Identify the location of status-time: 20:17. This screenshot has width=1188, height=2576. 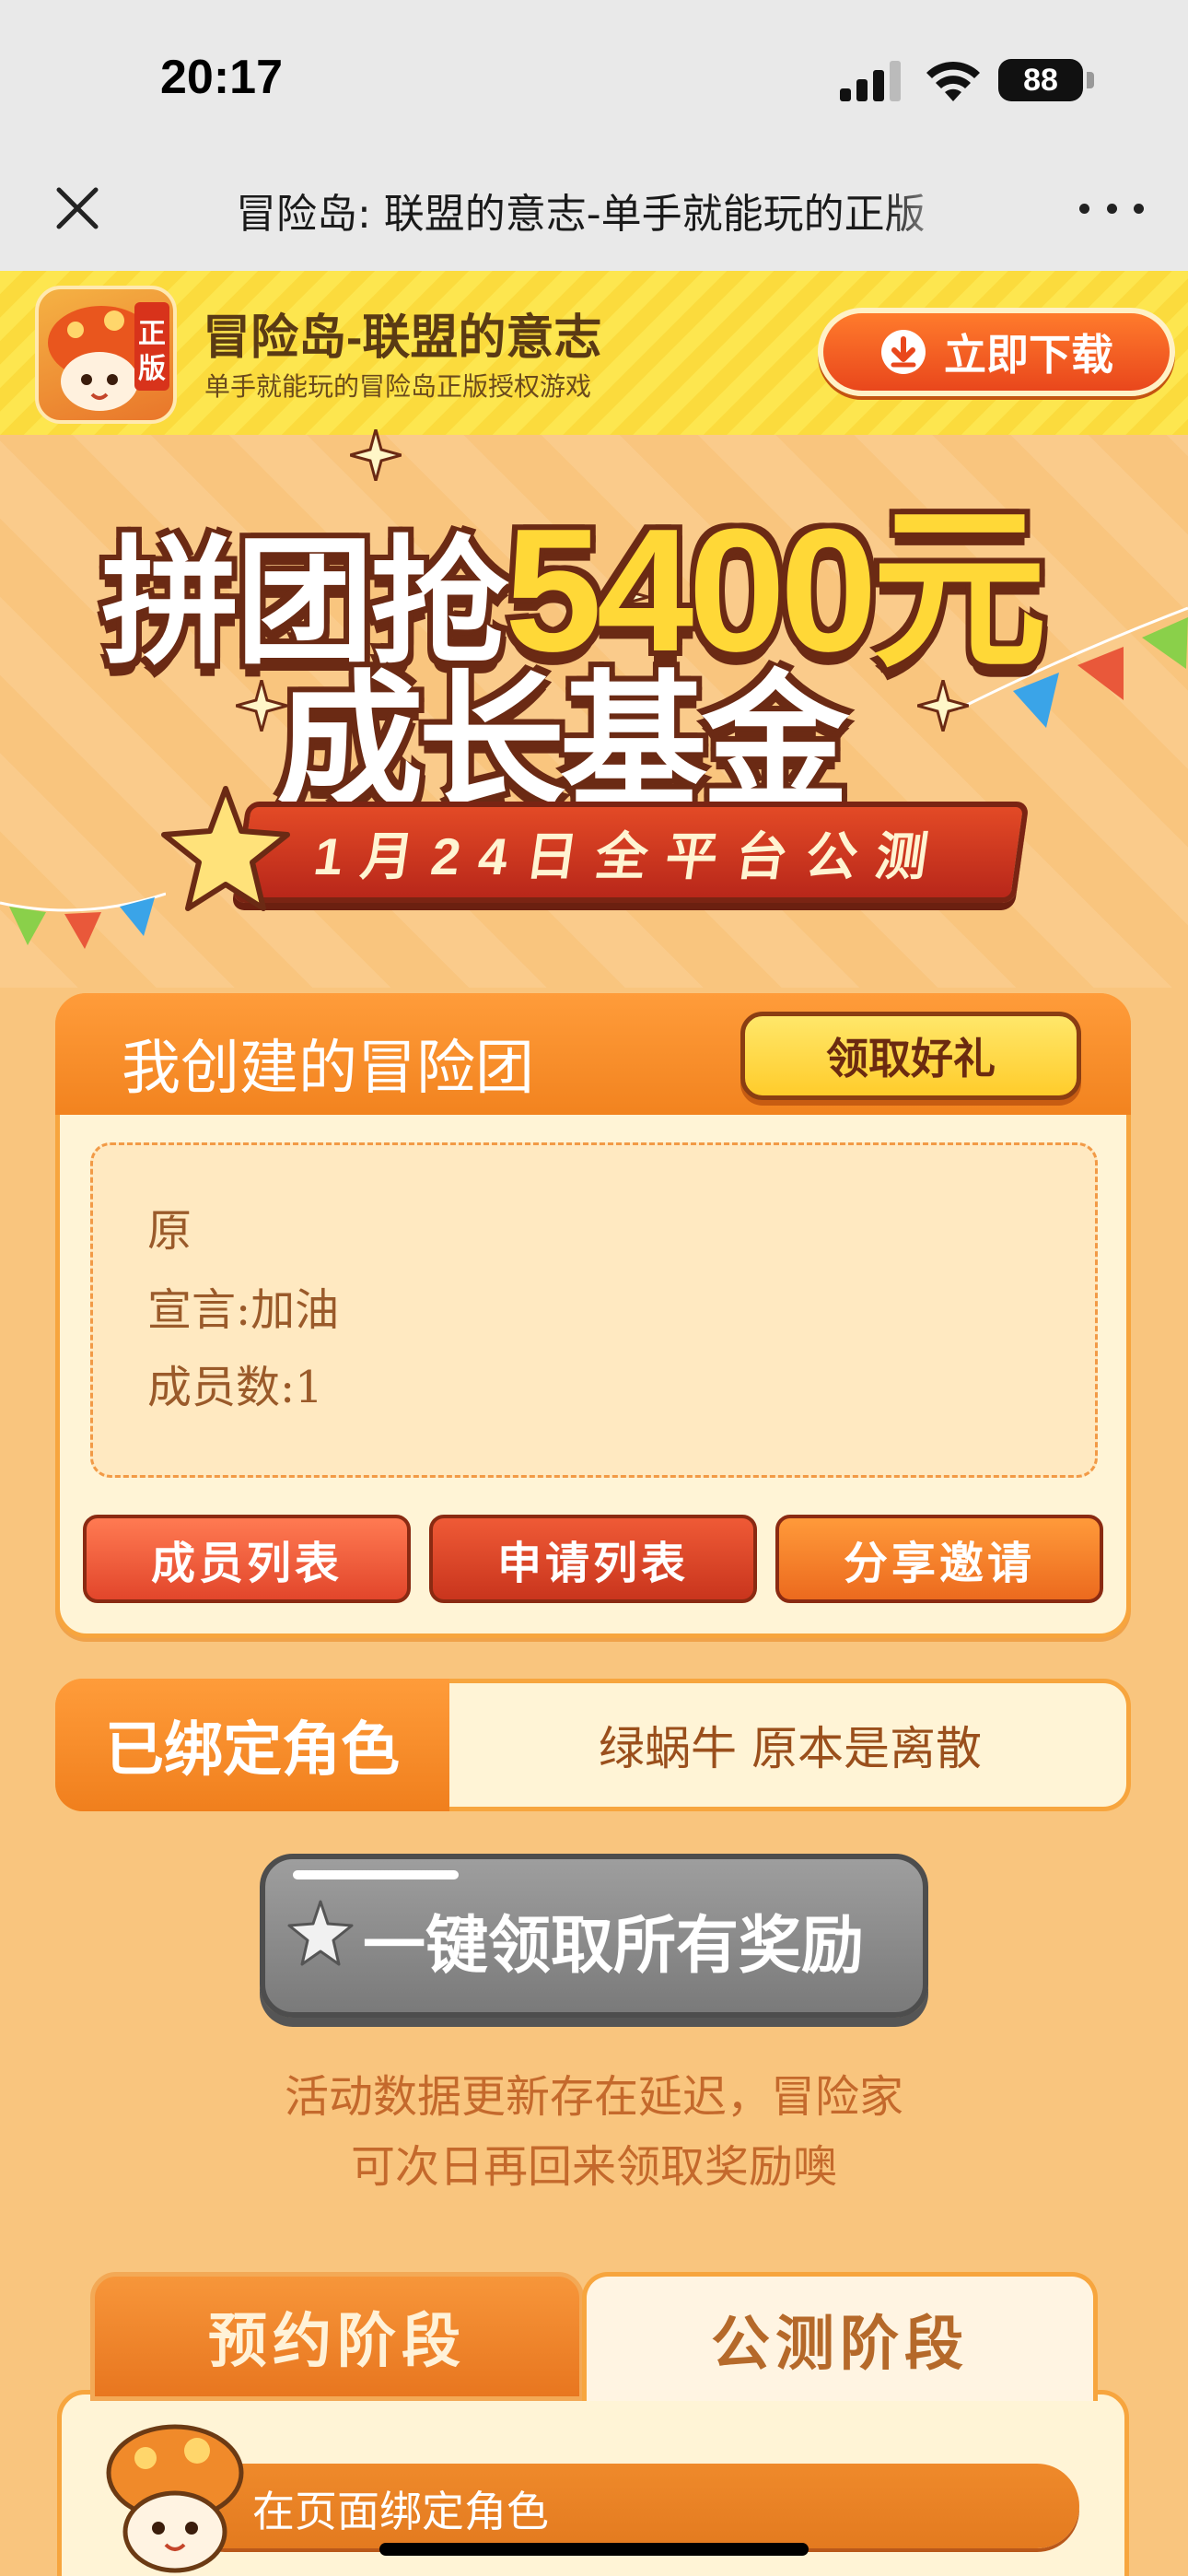
(221, 77).